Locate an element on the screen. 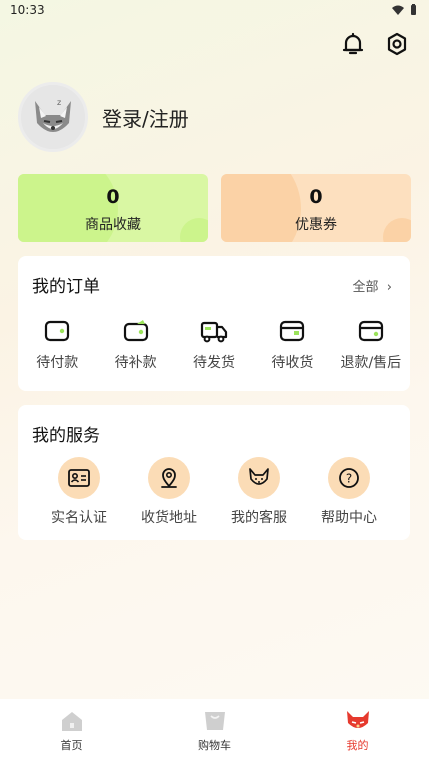  fox-avatar-icon: z is located at coordinates (53, 117).